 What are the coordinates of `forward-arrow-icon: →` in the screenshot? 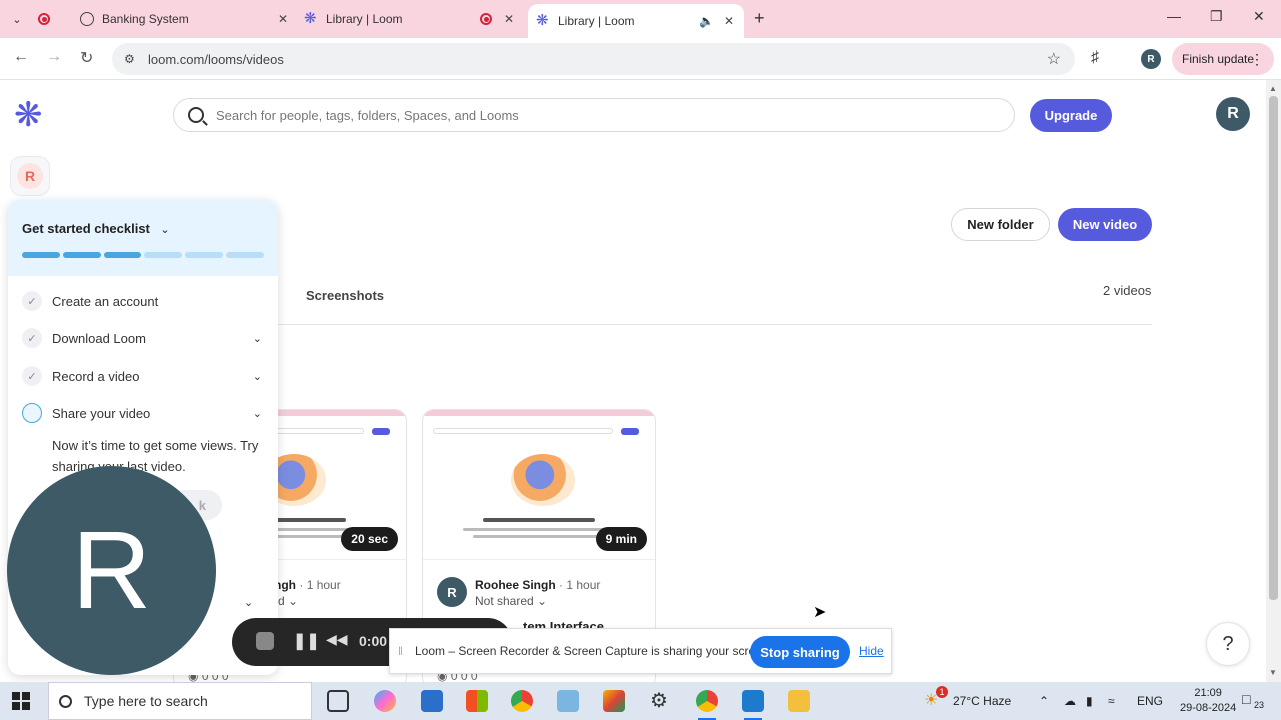 It's located at (54, 57).